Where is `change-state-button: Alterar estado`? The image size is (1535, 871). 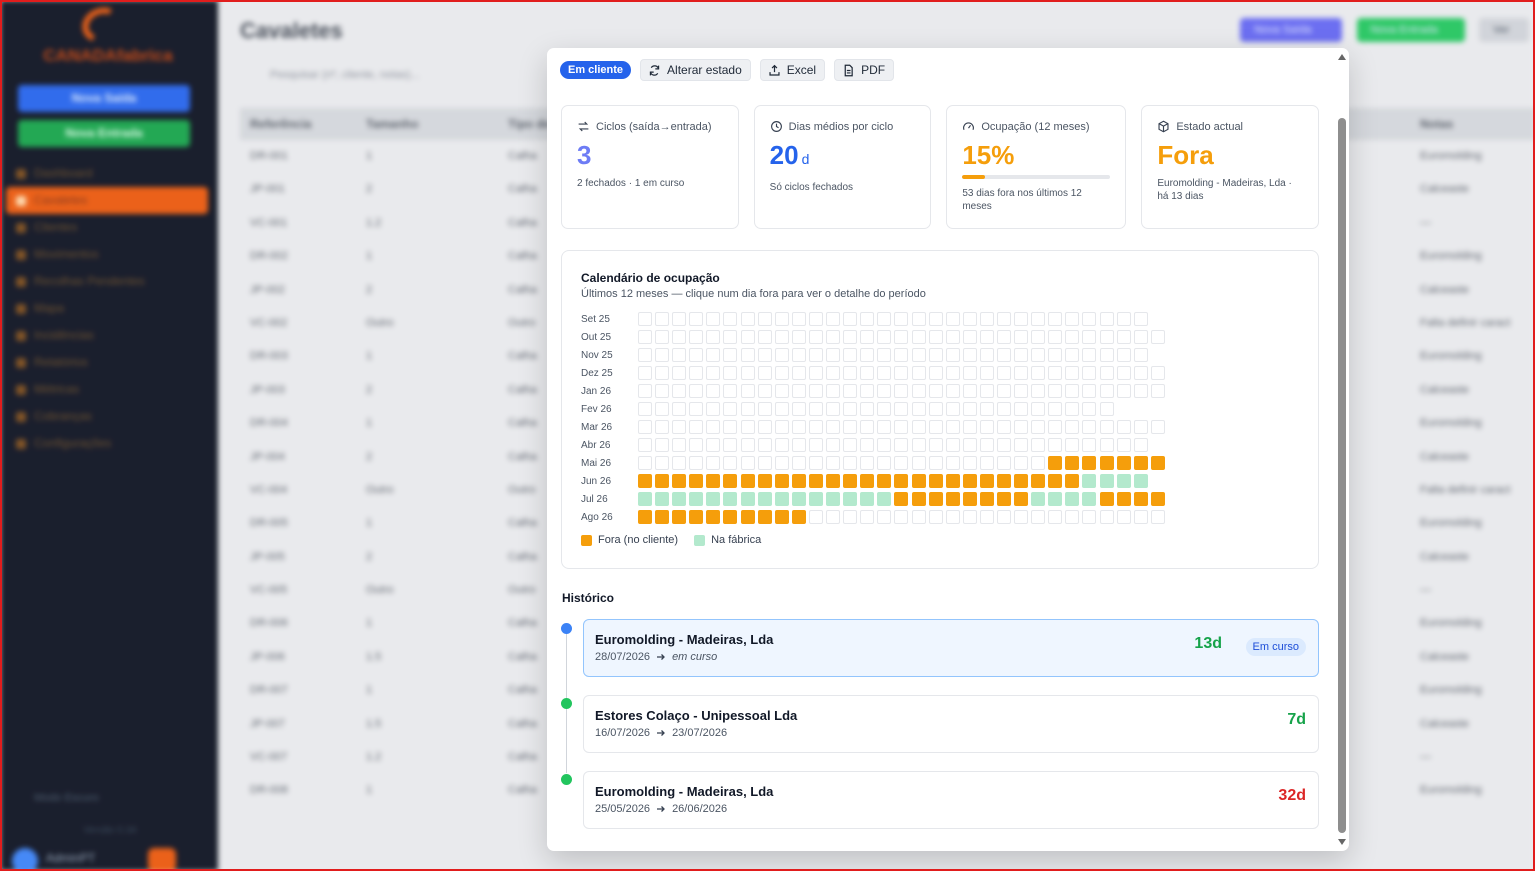
change-state-button: Alterar estado is located at coordinates (695, 70).